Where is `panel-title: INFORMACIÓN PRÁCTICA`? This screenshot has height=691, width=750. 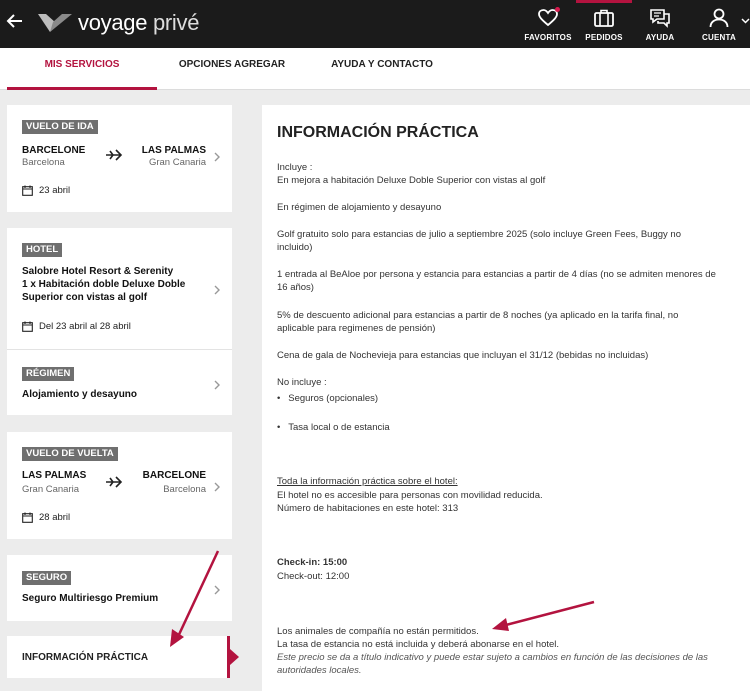
panel-title: INFORMACIÓN PRÁCTICA is located at coordinates (378, 132).